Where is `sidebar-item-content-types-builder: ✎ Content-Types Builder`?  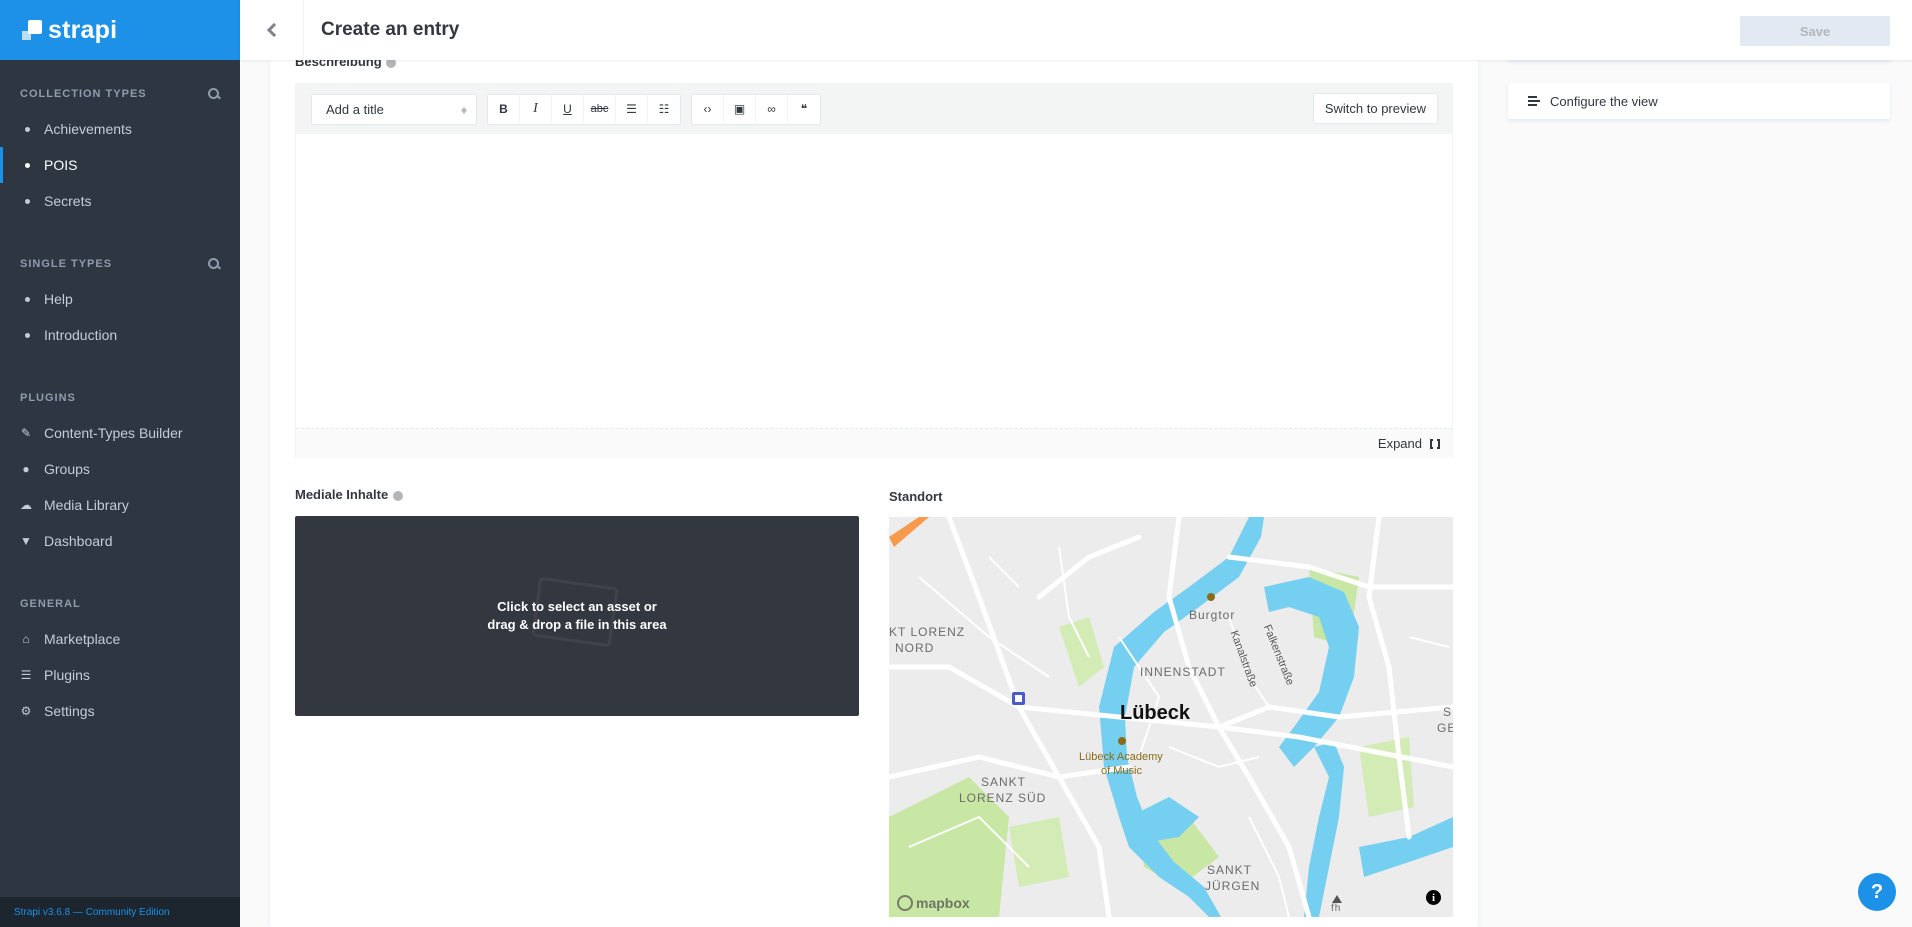
sidebar-item-content-types-builder: ✎ Content-Types Builder is located at coordinates (120, 433).